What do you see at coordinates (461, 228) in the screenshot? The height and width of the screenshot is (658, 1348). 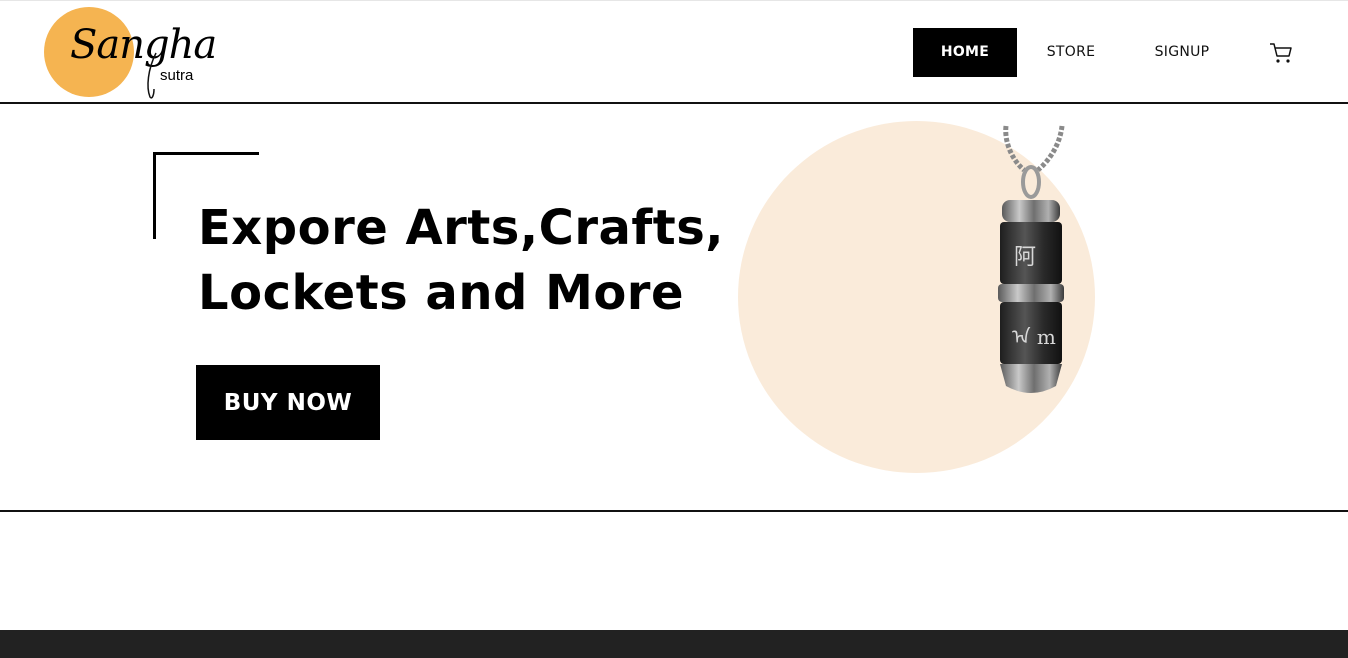 I see `hero-title-line-1: Expore Arts,Crafts,` at bounding box center [461, 228].